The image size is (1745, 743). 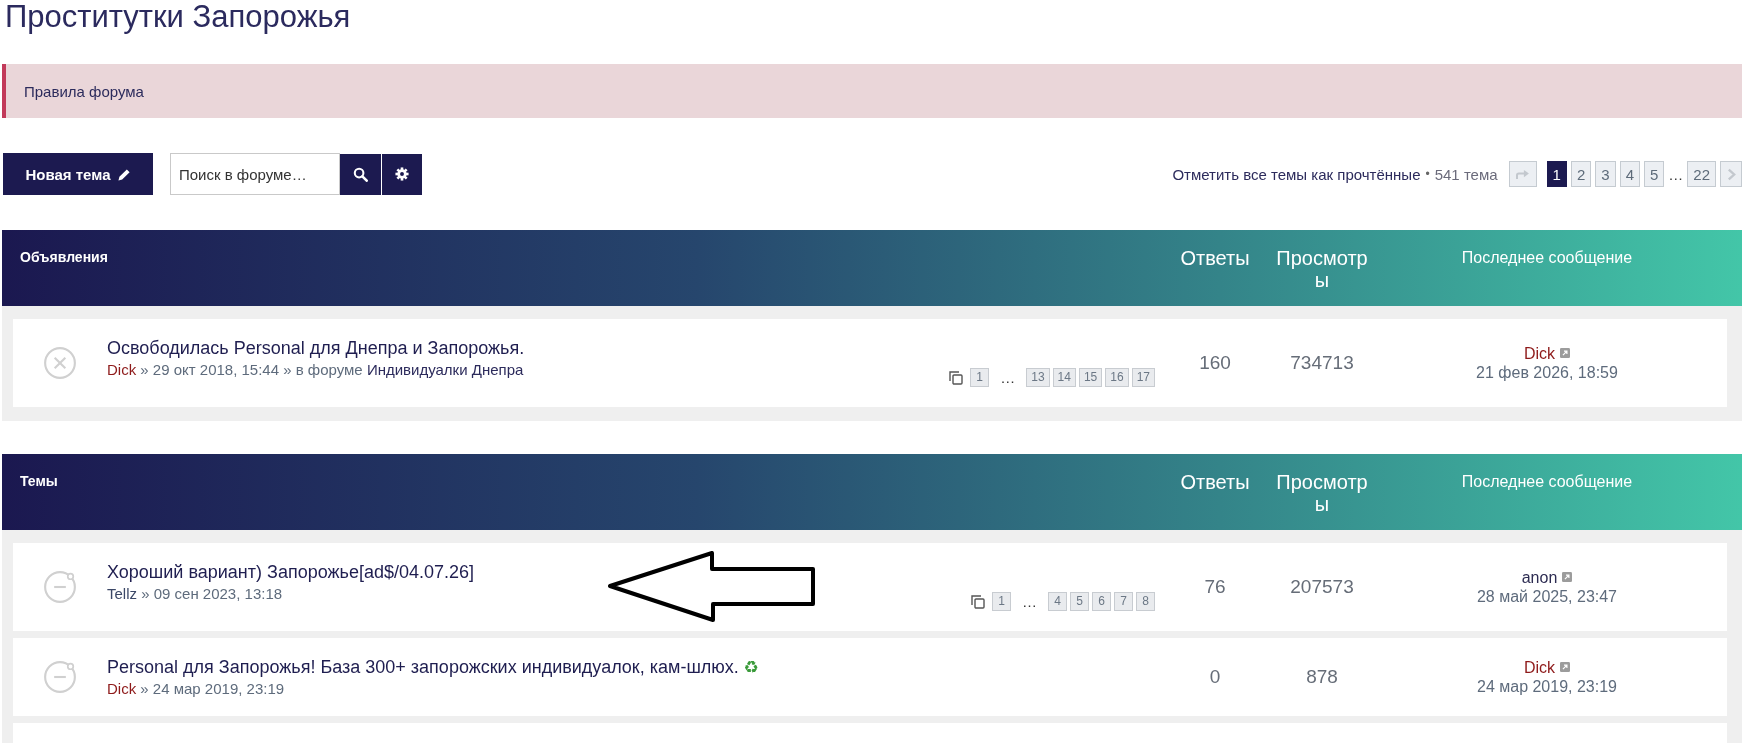 I want to click on view-count: 207573, so click(x=1322, y=586).